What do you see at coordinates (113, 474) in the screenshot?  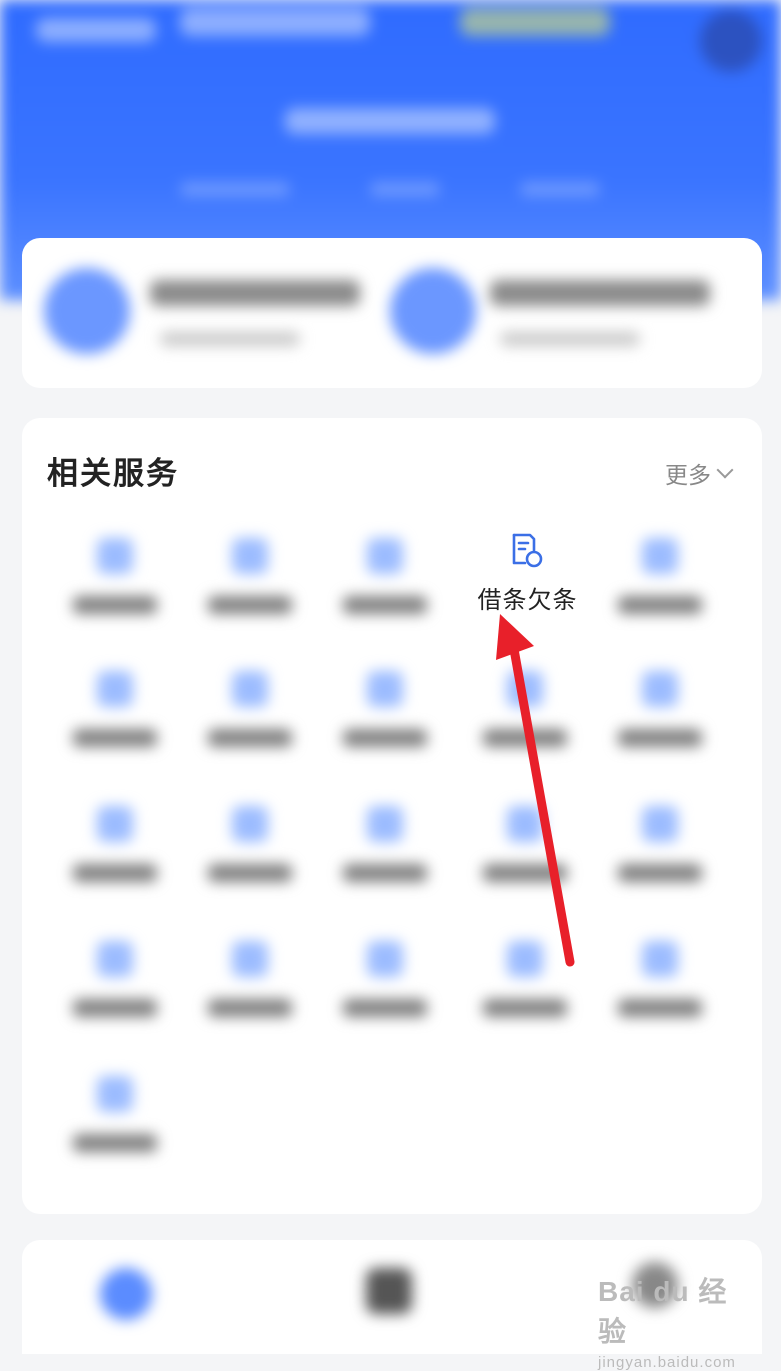 I see `services-title: 相关服务` at bounding box center [113, 474].